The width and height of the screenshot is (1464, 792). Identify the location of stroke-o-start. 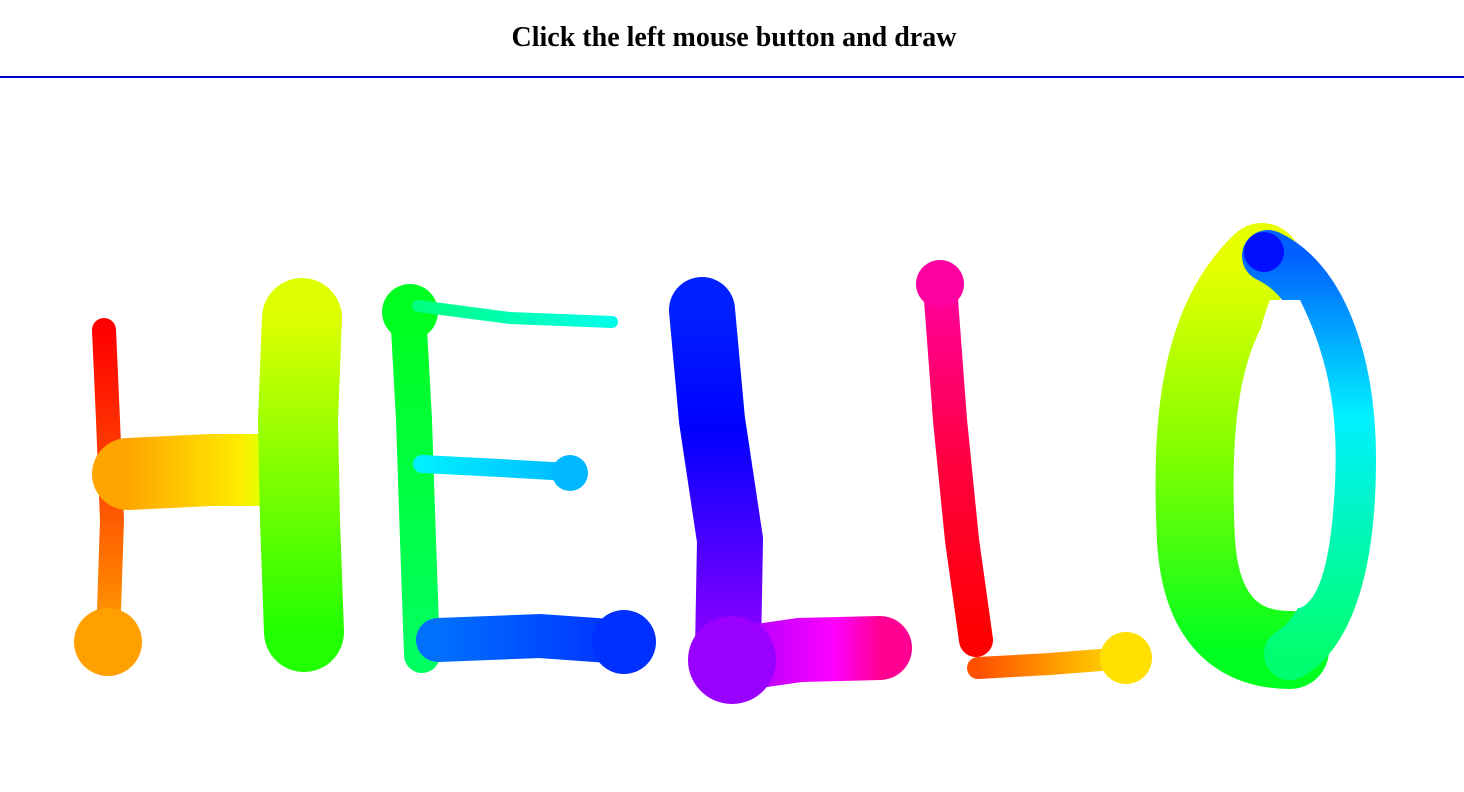
(1264, 252).